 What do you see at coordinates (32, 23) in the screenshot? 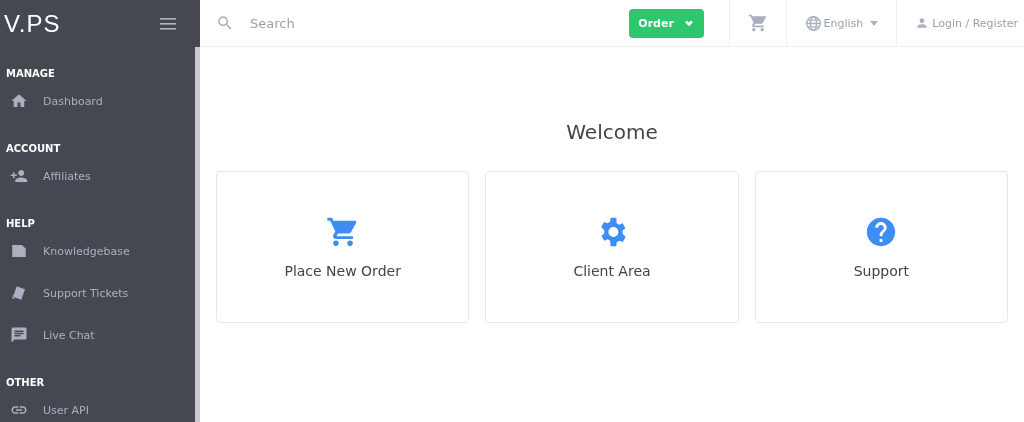
I see `logo: V.PS` at bounding box center [32, 23].